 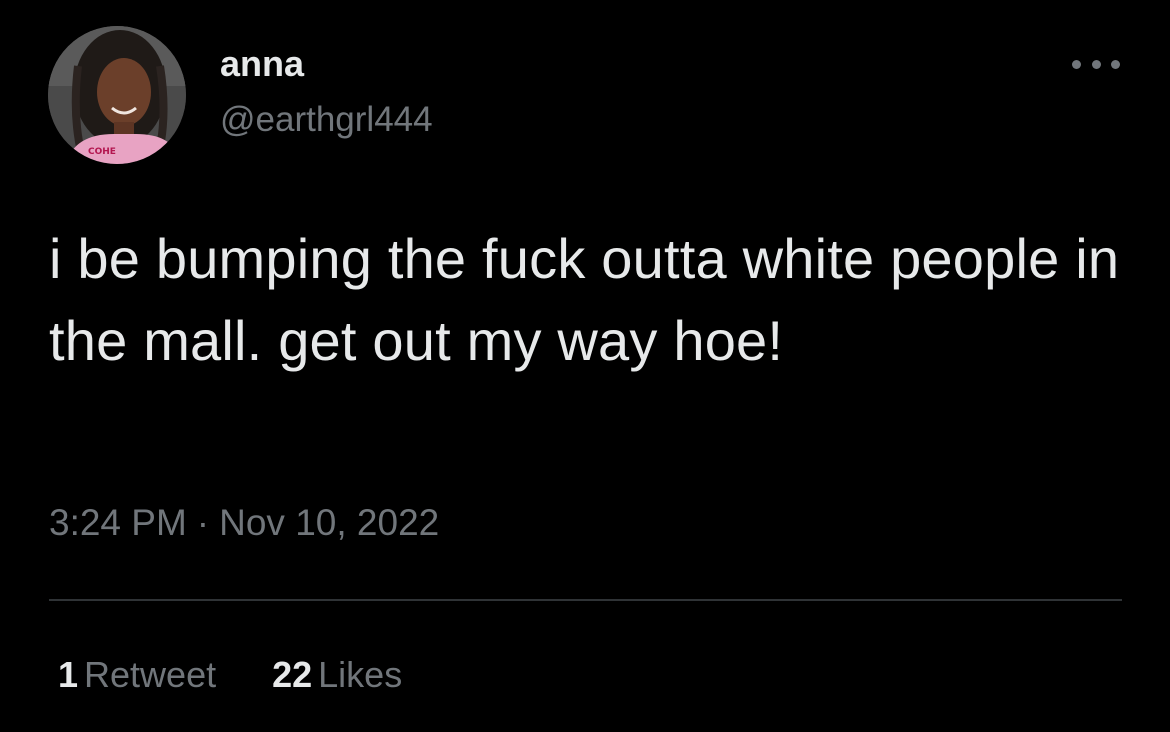 What do you see at coordinates (262, 64) in the screenshot?
I see `display-name: anna` at bounding box center [262, 64].